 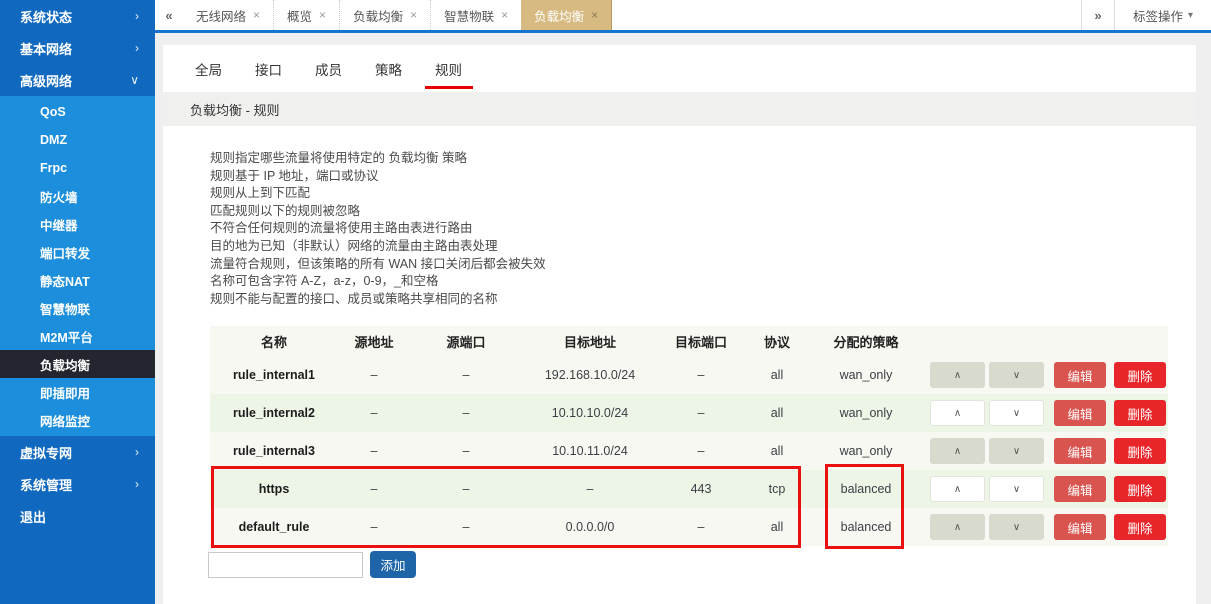 What do you see at coordinates (285, 210) in the screenshot?
I see `description-line: 匹配规则以下的规则被忽略` at bounding box center [285, 210].